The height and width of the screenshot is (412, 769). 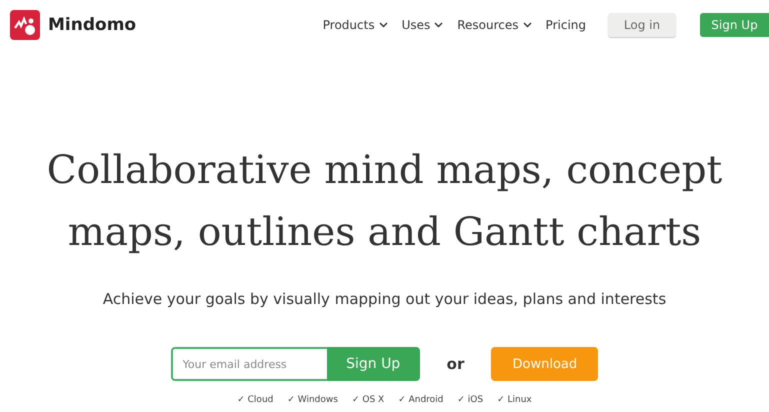 What do you see at coordinates (421, 400) in the screenshot?
I see `platform-label: ✓ Android` at bounding box center [421, 400].